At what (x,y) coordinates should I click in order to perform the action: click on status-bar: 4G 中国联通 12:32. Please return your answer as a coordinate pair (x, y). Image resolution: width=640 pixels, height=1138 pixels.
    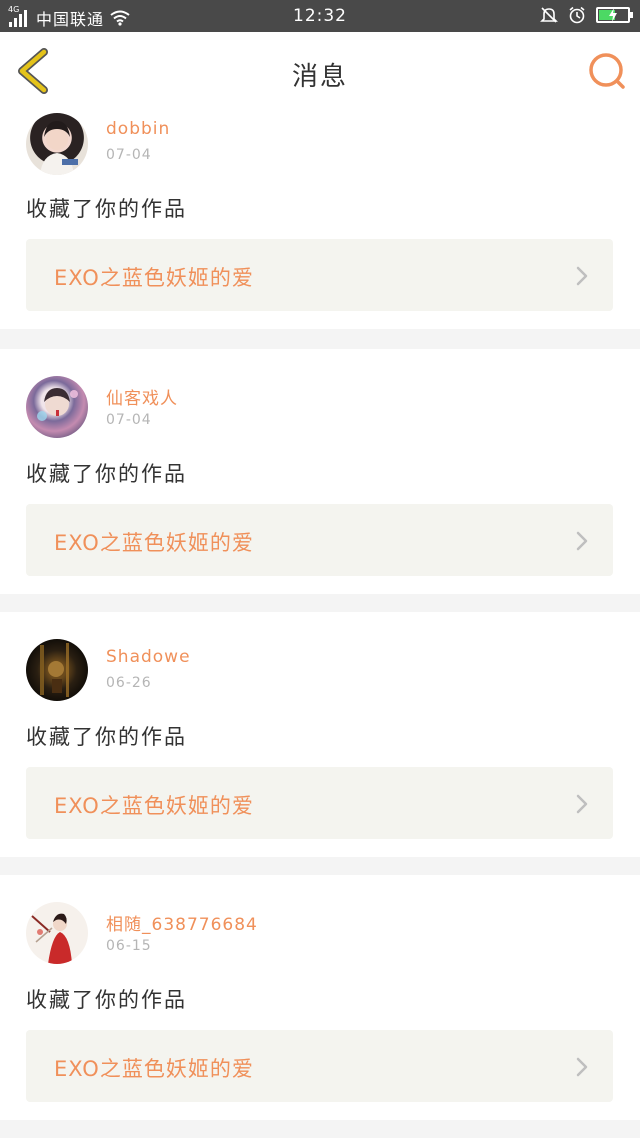
    Looking at the image, I should click on (320, 16).